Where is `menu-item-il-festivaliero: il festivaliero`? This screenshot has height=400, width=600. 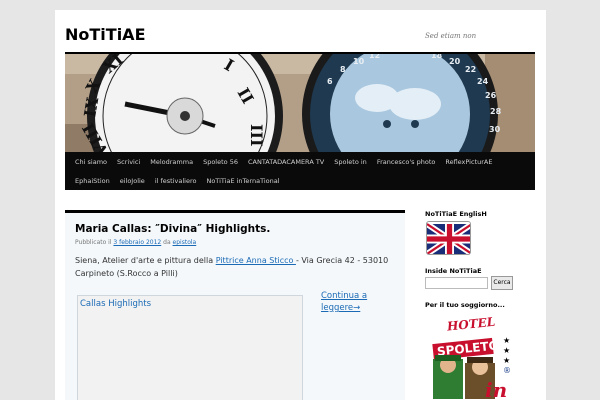 menu-item-il-festivaliero: il festivaliero is located at coordinates (176, 181).